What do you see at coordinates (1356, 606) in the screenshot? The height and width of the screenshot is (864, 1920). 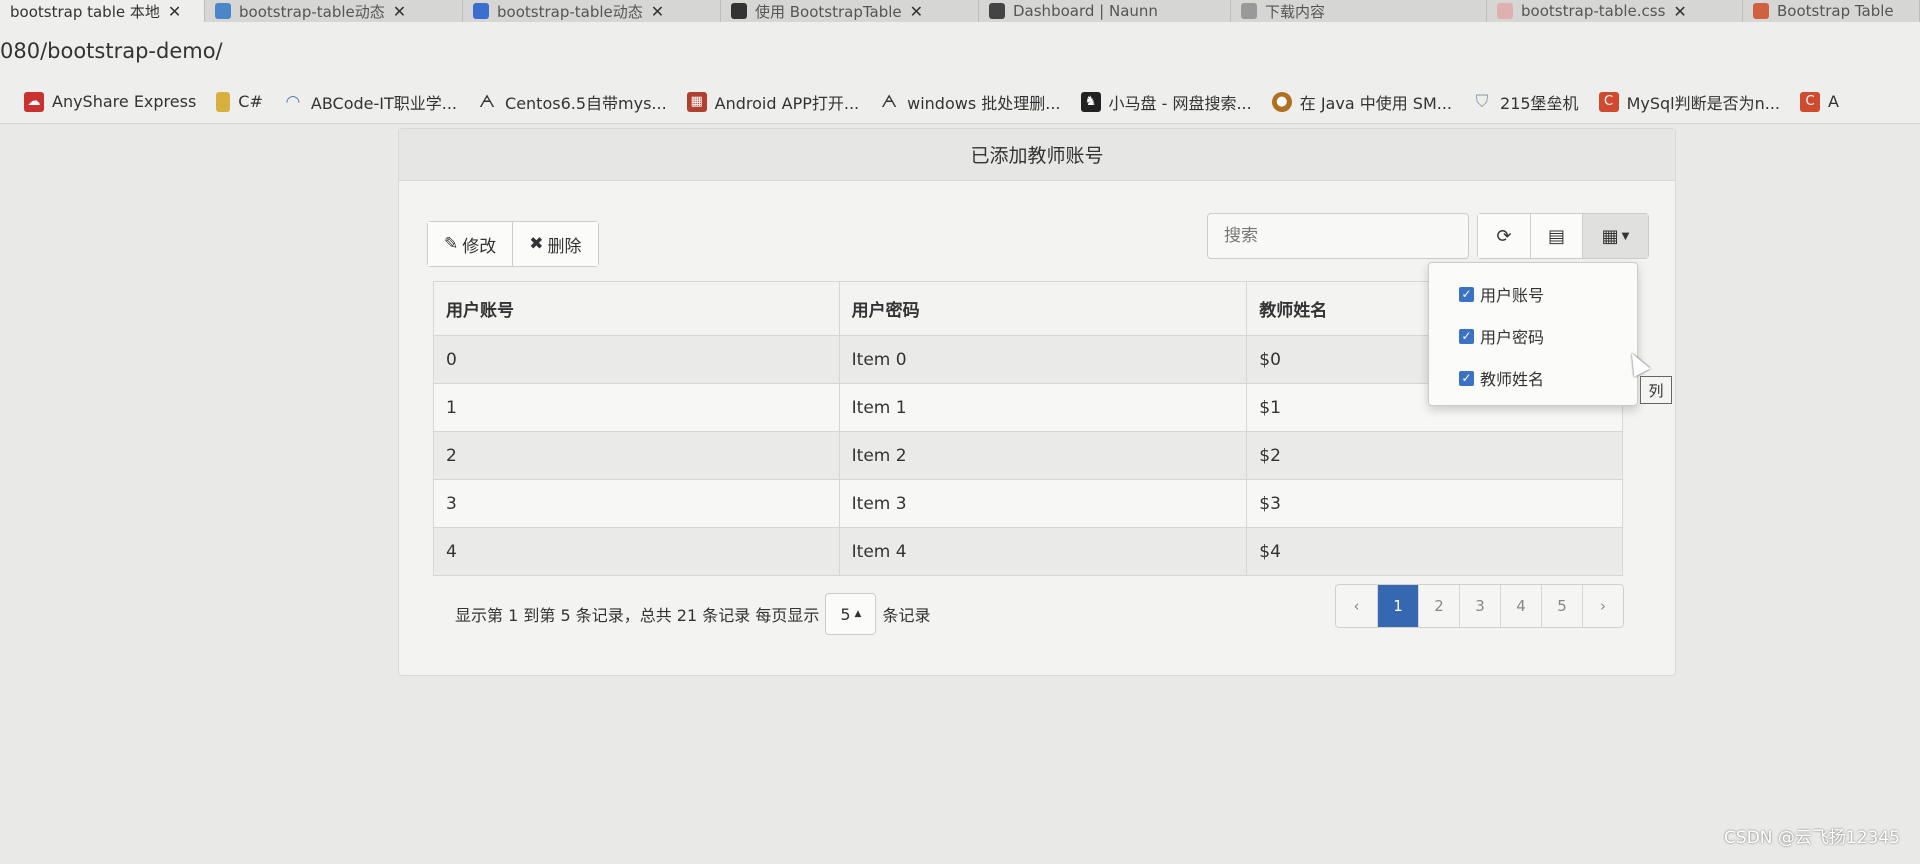 I see `prev-page-button: ‹` at bounding box center [1356, 606].